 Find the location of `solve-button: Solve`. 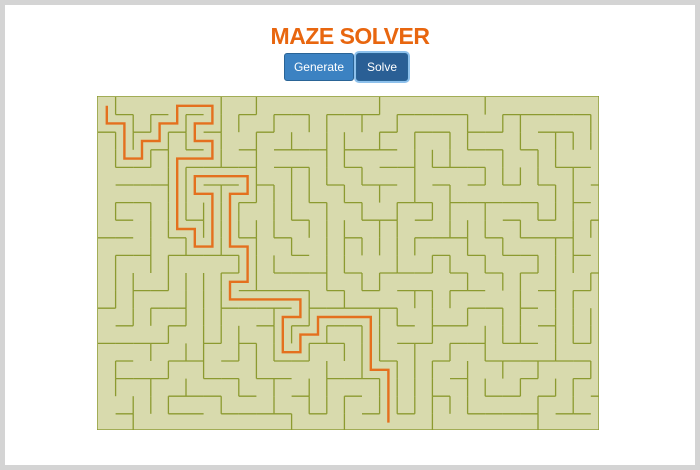

solve-button: Solve is located at coordinates (382, 67).